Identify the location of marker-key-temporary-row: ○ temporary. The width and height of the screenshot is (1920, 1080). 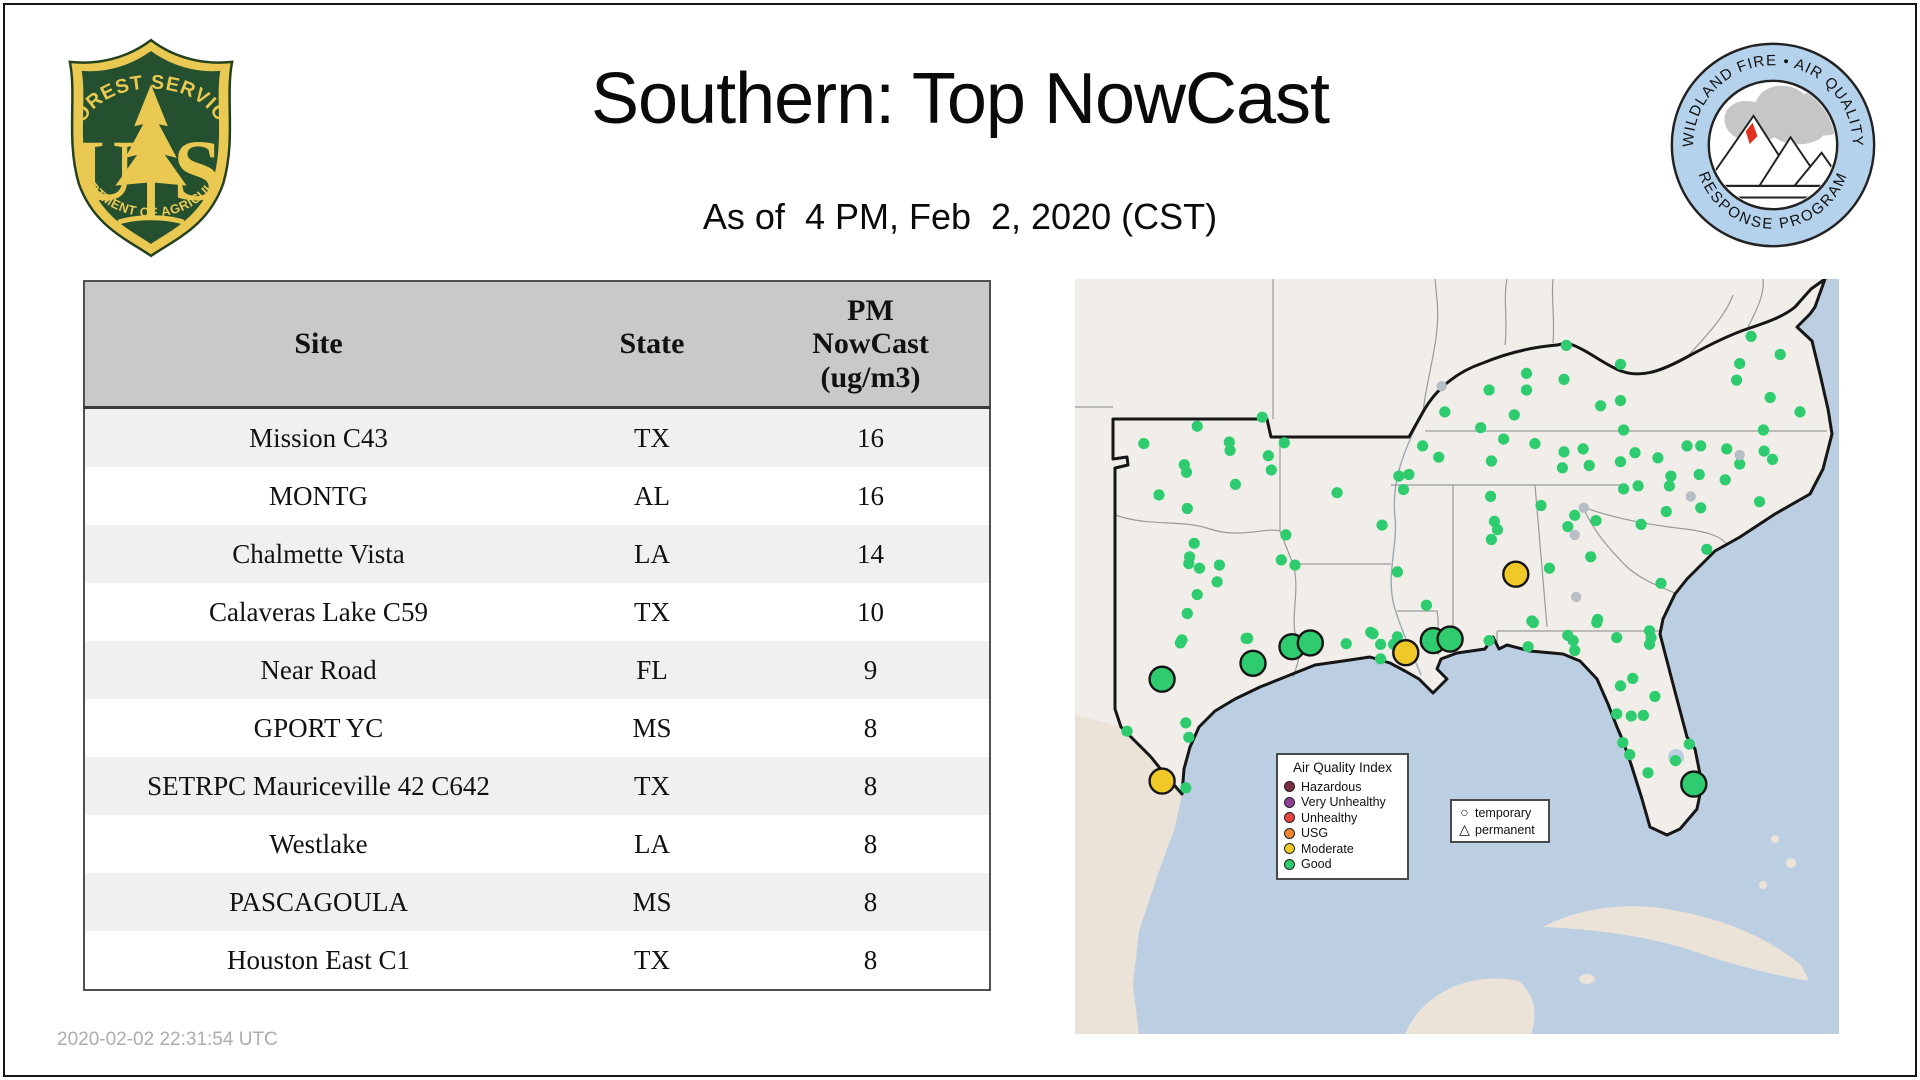
(1500, 812).